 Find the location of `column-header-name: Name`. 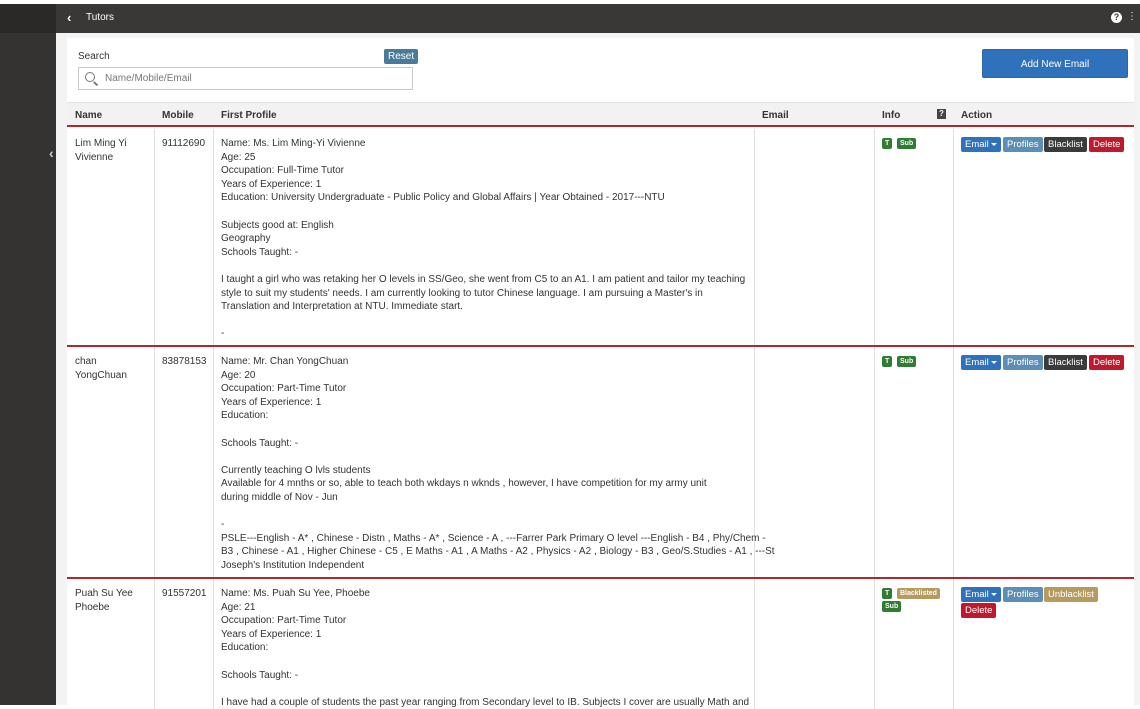

column-header-name: Name is located at coordinates (88, 115).